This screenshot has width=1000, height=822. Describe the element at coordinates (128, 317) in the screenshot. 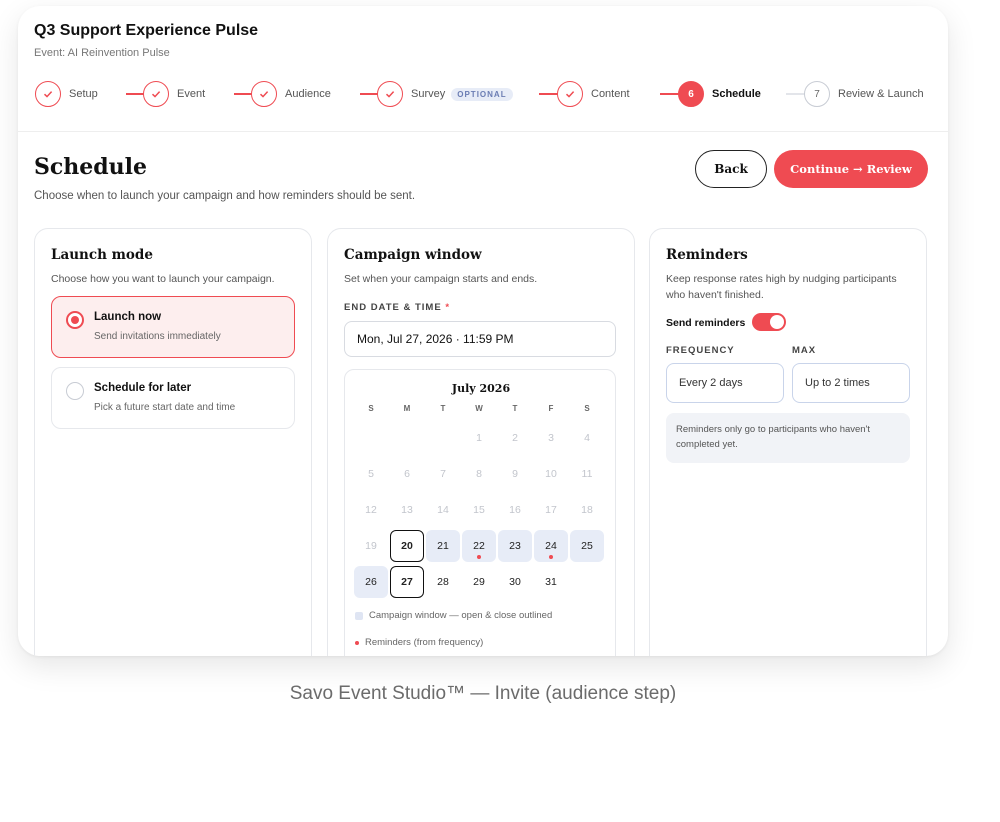

I see `option-title: Launch now` at that location.